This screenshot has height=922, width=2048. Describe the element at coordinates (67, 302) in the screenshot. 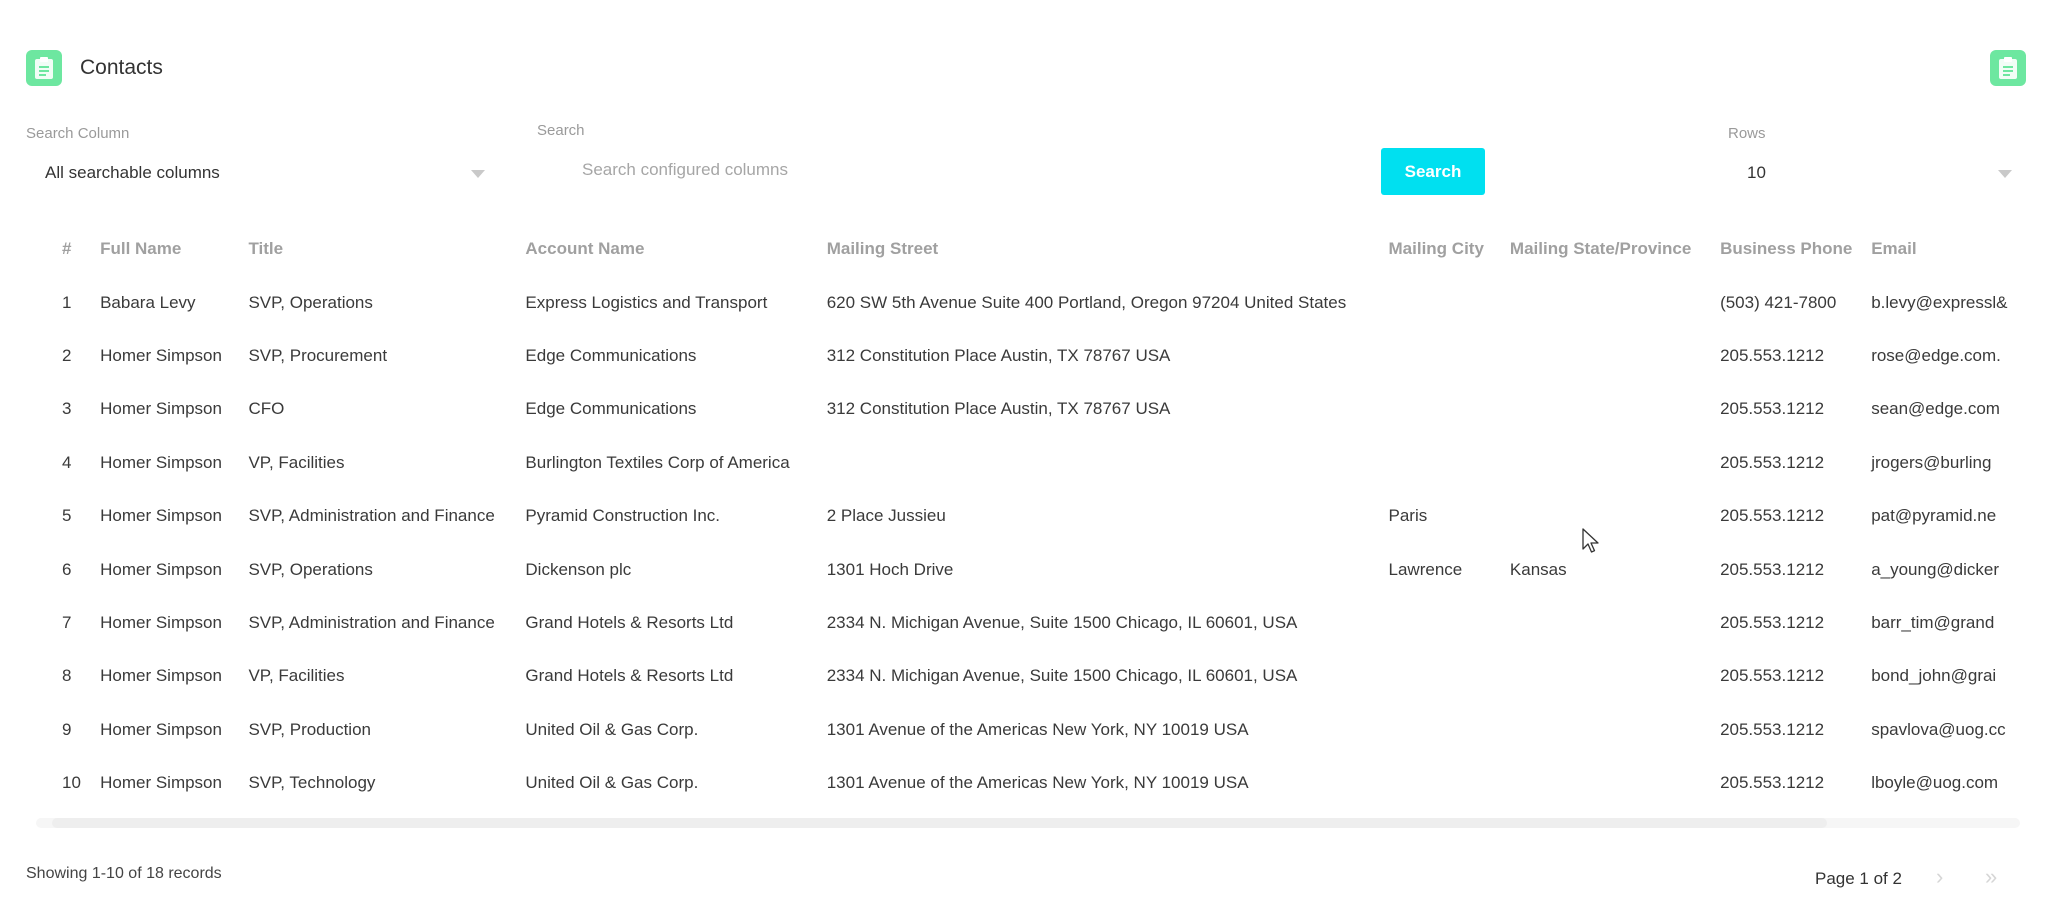

I see `cell-number: 1` at that location.